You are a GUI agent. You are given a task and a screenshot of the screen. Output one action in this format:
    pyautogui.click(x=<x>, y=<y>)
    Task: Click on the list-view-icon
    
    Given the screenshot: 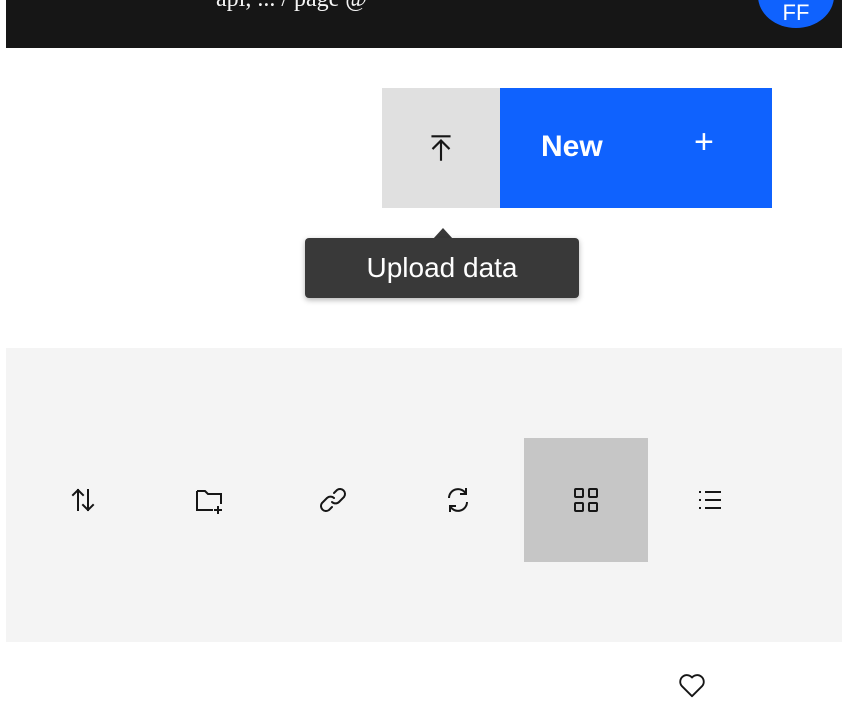 What is the action you would take?
    pyautogui.click(x=710, y=500)
    